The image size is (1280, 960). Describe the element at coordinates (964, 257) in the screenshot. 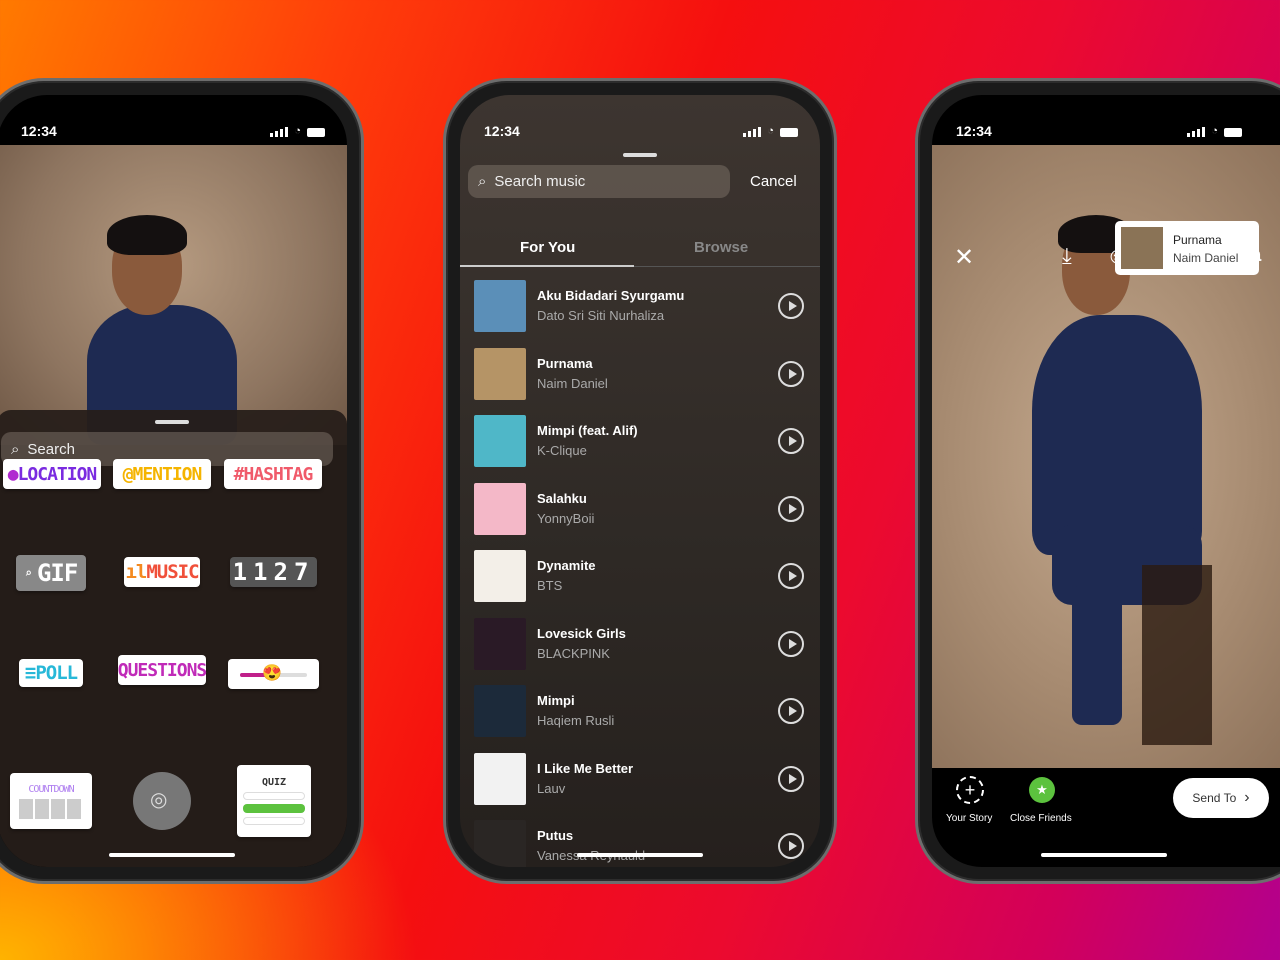

I see `close-icon: ✕` at that location.